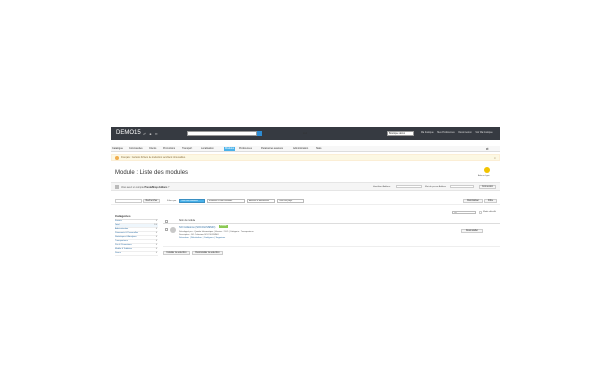 Image resolution: width=610 pixels, height=390 pixels. I want to click on search-scope-select: tout, so click(305, 133).